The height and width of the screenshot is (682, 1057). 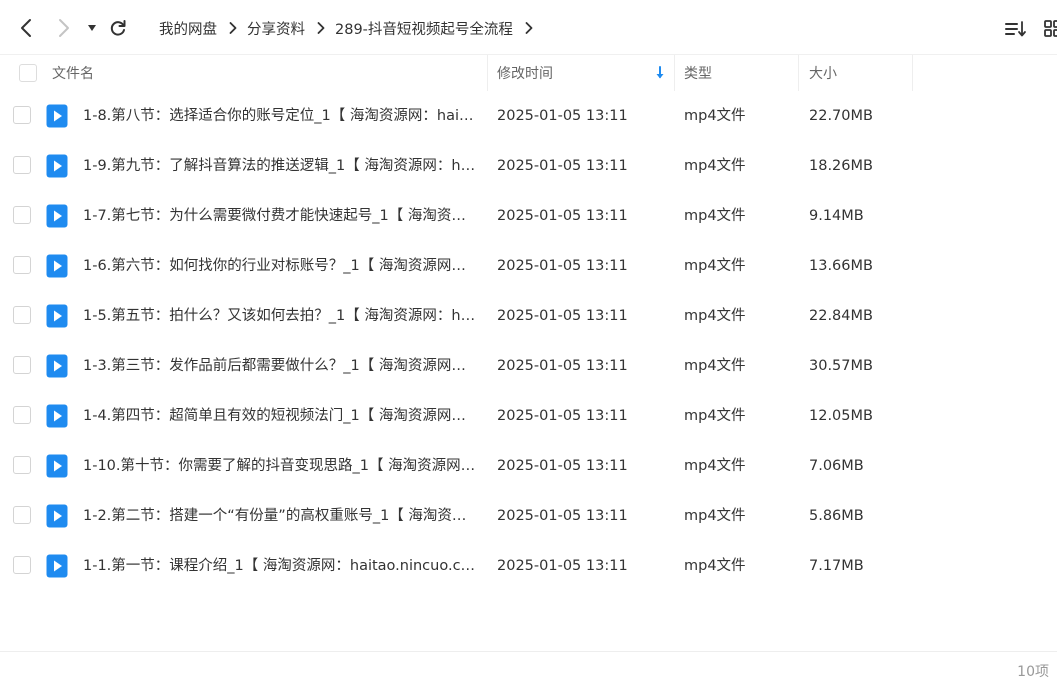 I want to click on column-size: 大小, so click(x=823, y=73).